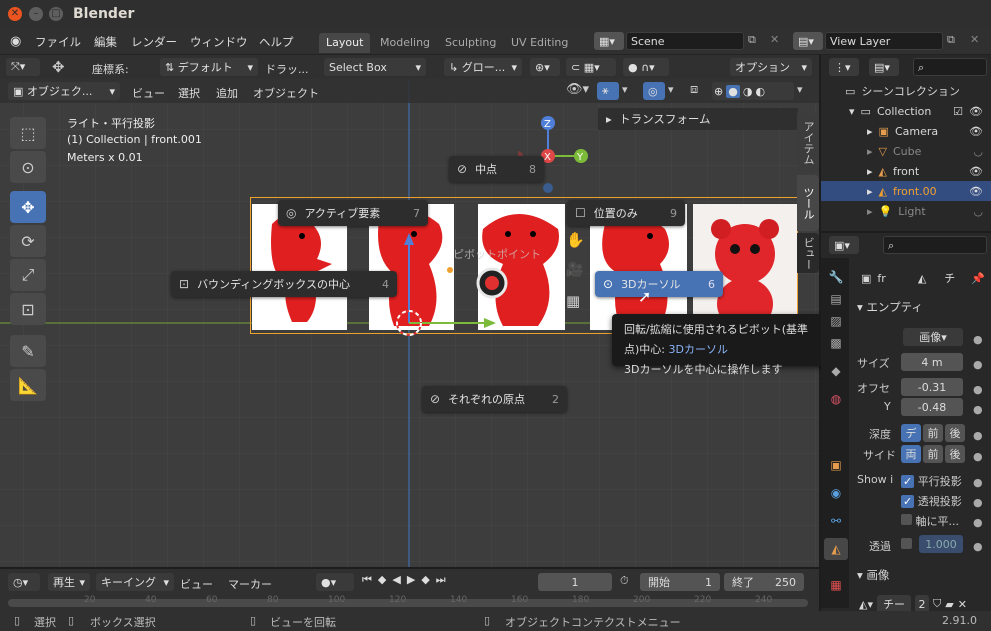 This screenshot has height=631, width=991. What do you see at coordinates (752, 40) in the screenshot?
I see `new-scene-icon: ⧉` at bounding box center [752, 40].